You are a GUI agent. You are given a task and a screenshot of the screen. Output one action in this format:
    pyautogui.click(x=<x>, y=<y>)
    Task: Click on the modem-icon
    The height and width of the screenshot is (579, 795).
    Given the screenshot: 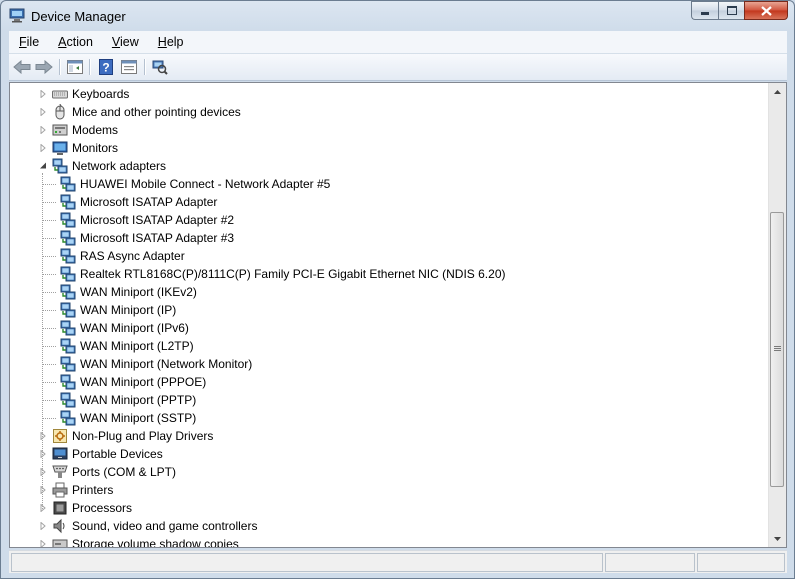 What is the action you would take?
    pyautogui.click(x=60, y=130)
    